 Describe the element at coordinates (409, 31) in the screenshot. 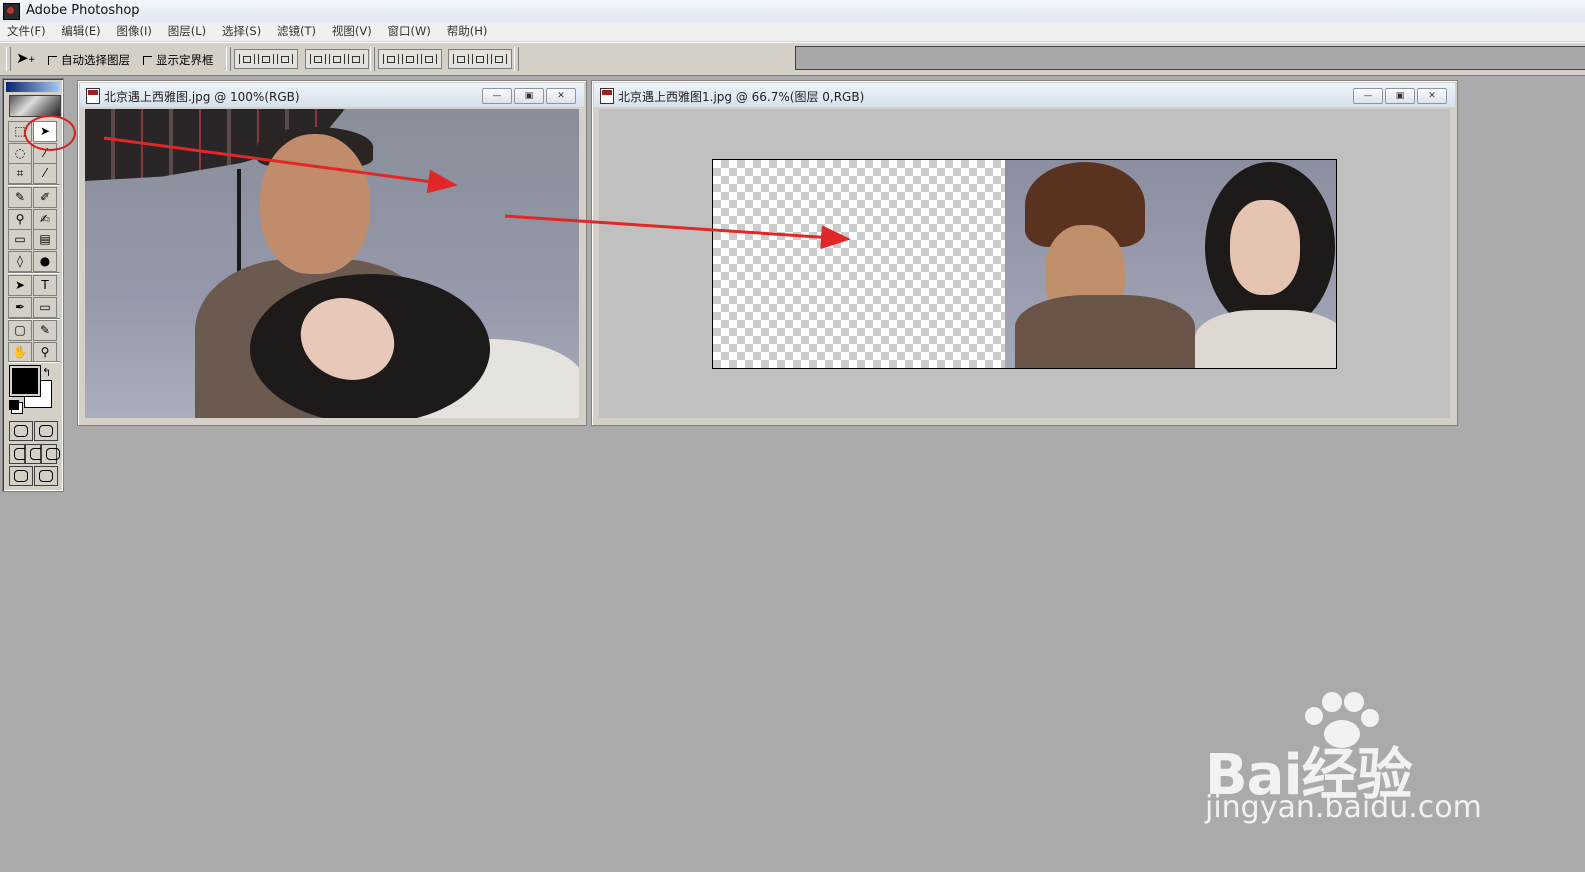

I see `menu-window: 窗口(W)` at that location.